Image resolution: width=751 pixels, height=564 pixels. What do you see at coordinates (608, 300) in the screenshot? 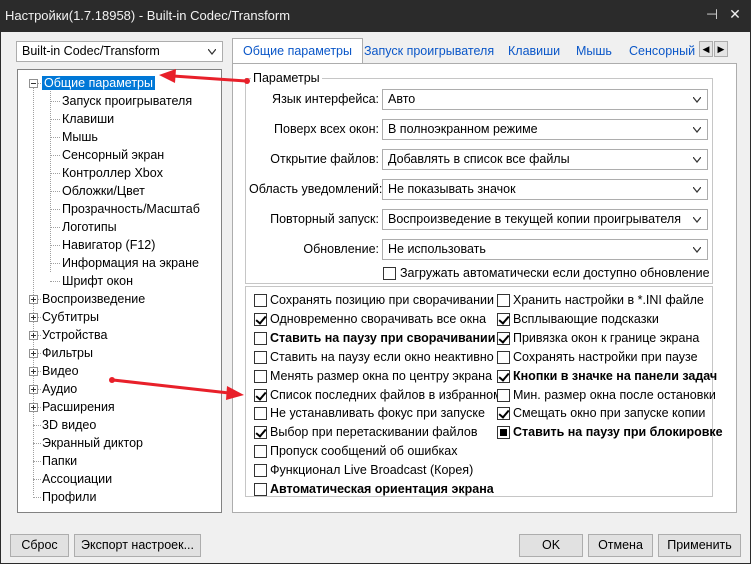
I see `option-label: Хранить настройки в *.INI файле` at bounding box center [608, 300].